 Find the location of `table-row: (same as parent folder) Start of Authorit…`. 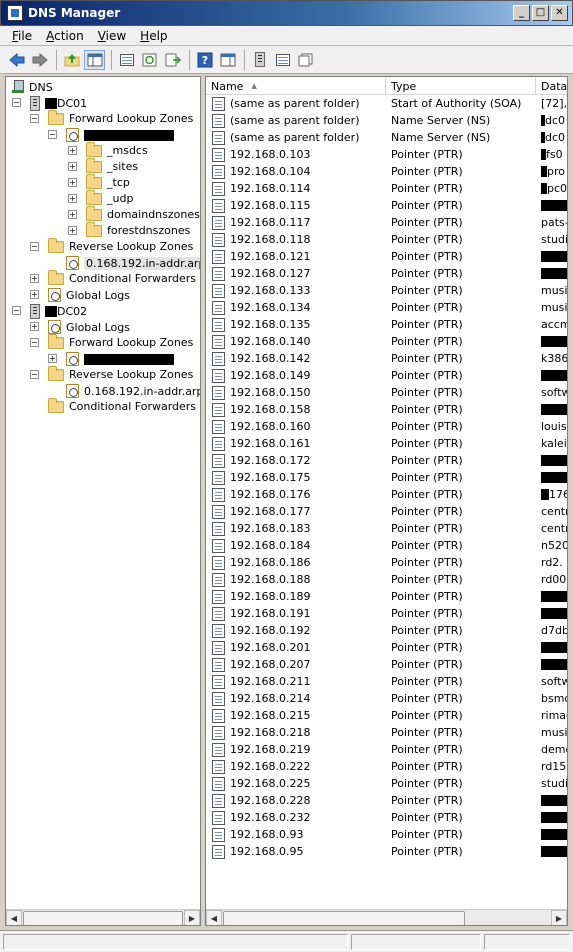

table-row: (same as parent folder) Start of Authorit… is located at coordinates (386, 103).